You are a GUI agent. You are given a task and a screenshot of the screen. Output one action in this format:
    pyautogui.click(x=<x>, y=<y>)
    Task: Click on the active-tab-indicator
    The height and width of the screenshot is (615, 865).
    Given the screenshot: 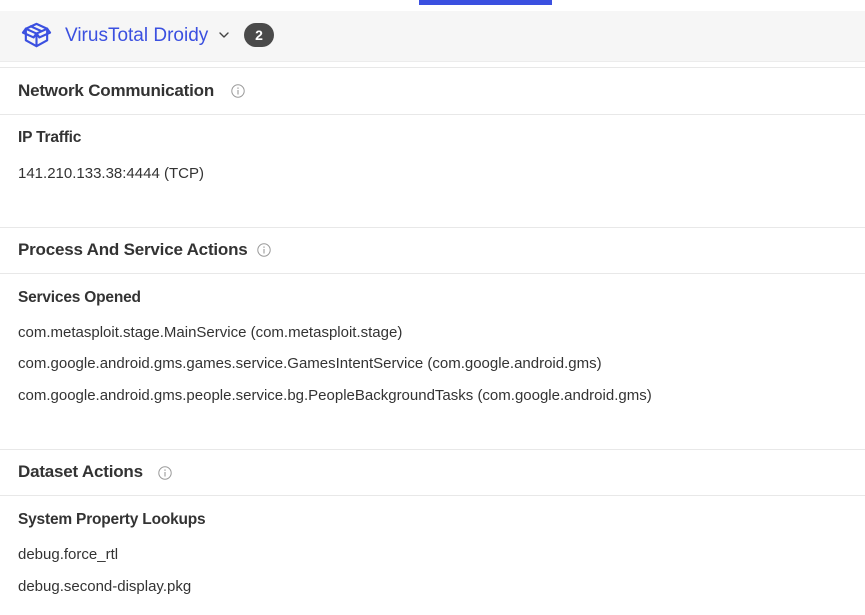 What is the action you would take?
    pyautogui.click(x=485, y=2)
    